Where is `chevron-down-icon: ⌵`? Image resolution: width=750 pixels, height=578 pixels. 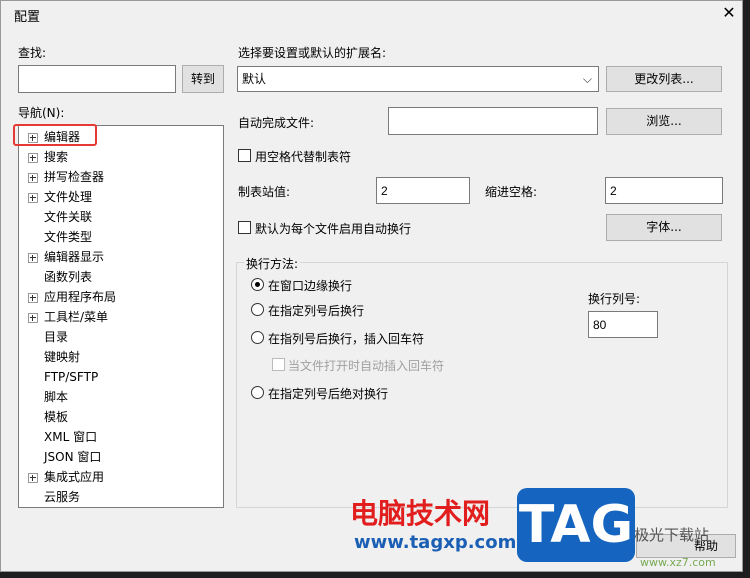 chevron-down-icon: ⌵ is located at coordinates (587, 79).